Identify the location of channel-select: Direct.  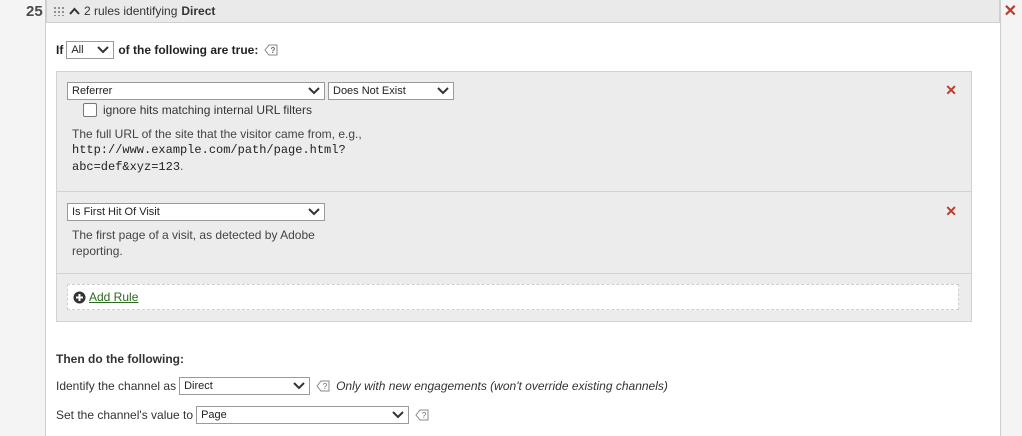
(245, 386).